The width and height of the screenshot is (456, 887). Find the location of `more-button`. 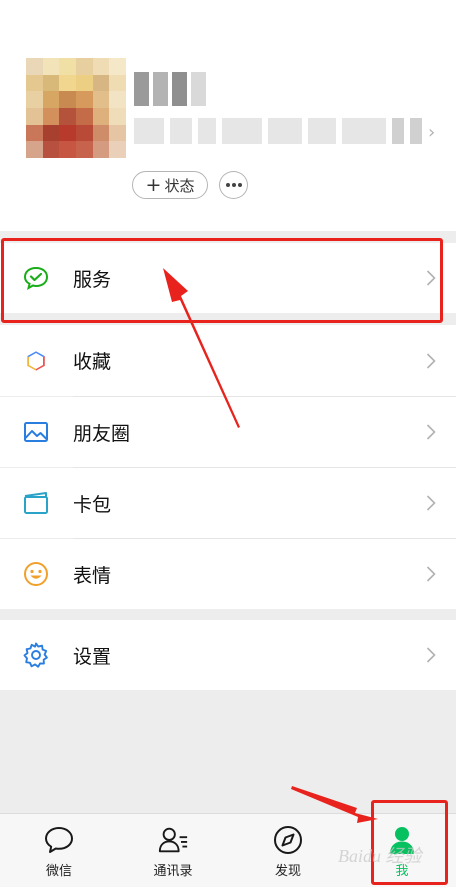

more-button is located at coordinates (233, 185).